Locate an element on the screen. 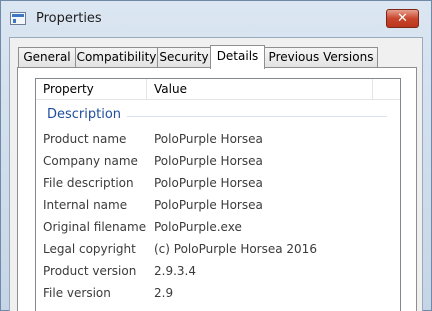  window-title: Properties is located at coordinates (69, 18).